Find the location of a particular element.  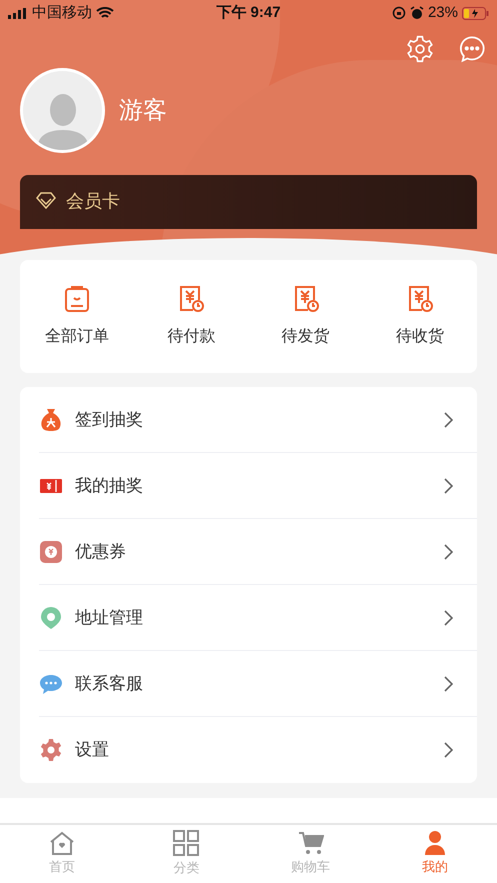

menu-item: 设置 is located at coordinates (259, 750).